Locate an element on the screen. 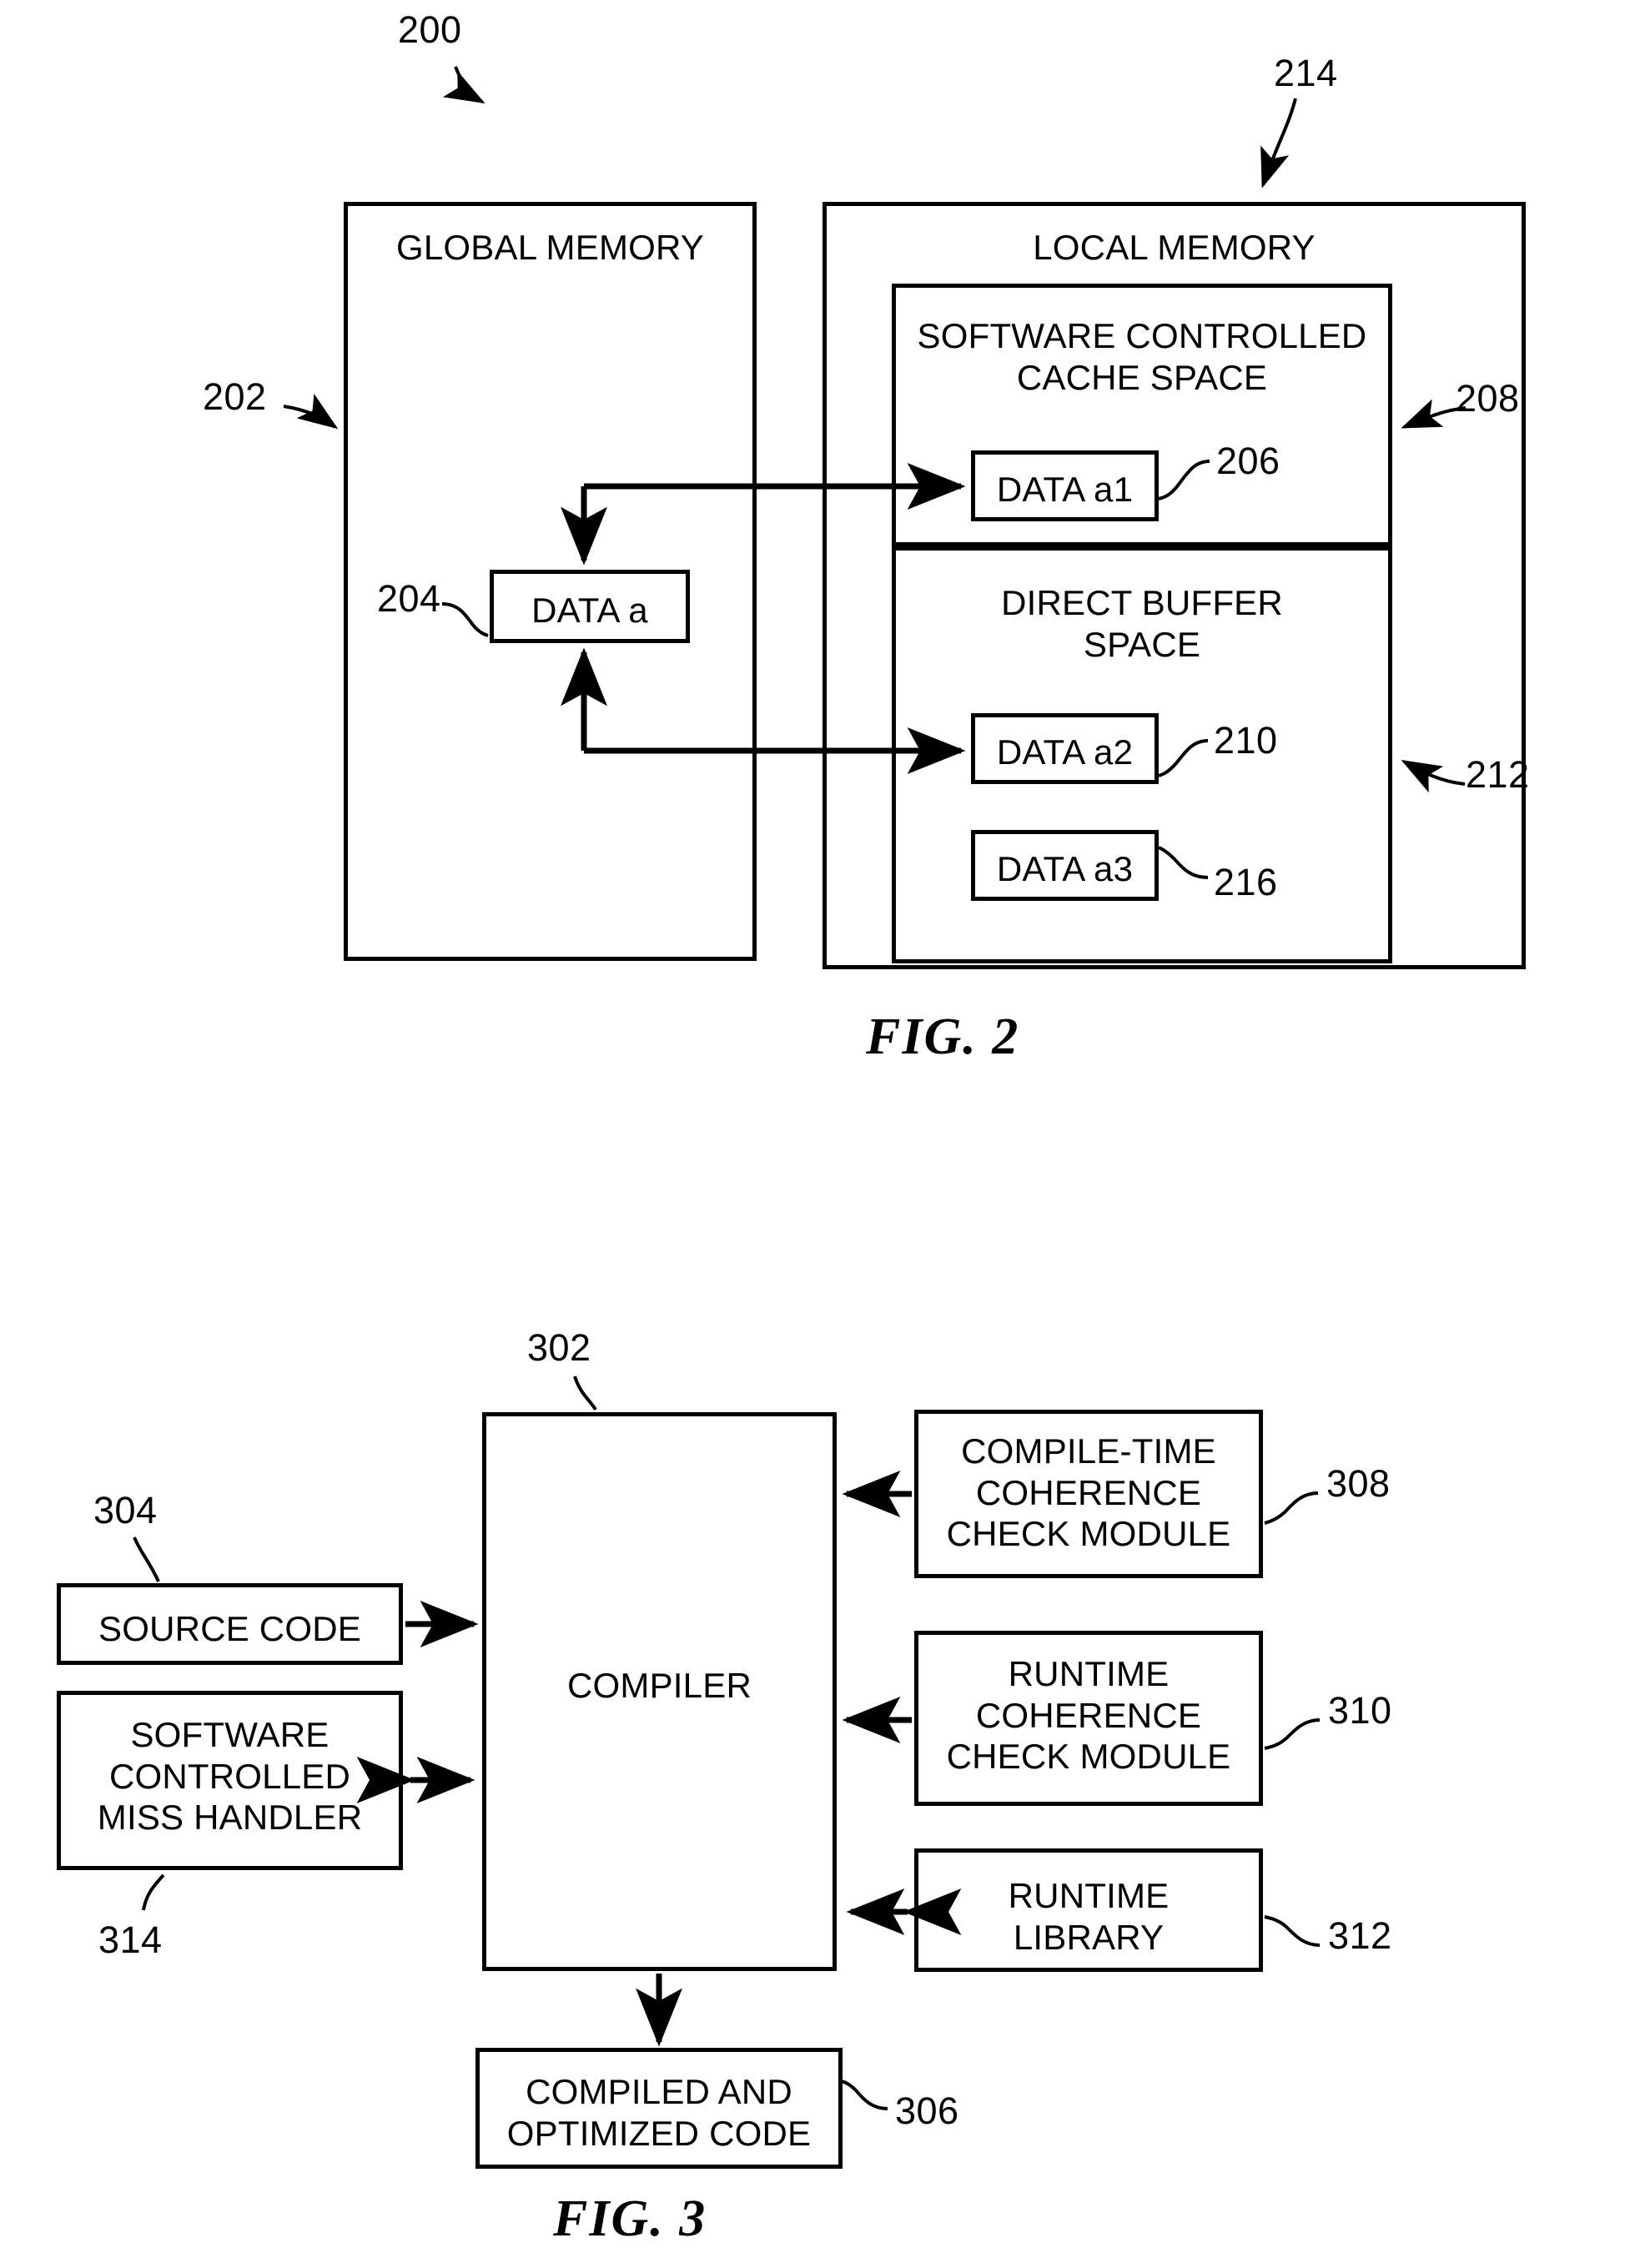 Image resolution: width=1625 pixels, height=2268 pixels. ref-312: 312 is located at coordinates (1360, 1935).